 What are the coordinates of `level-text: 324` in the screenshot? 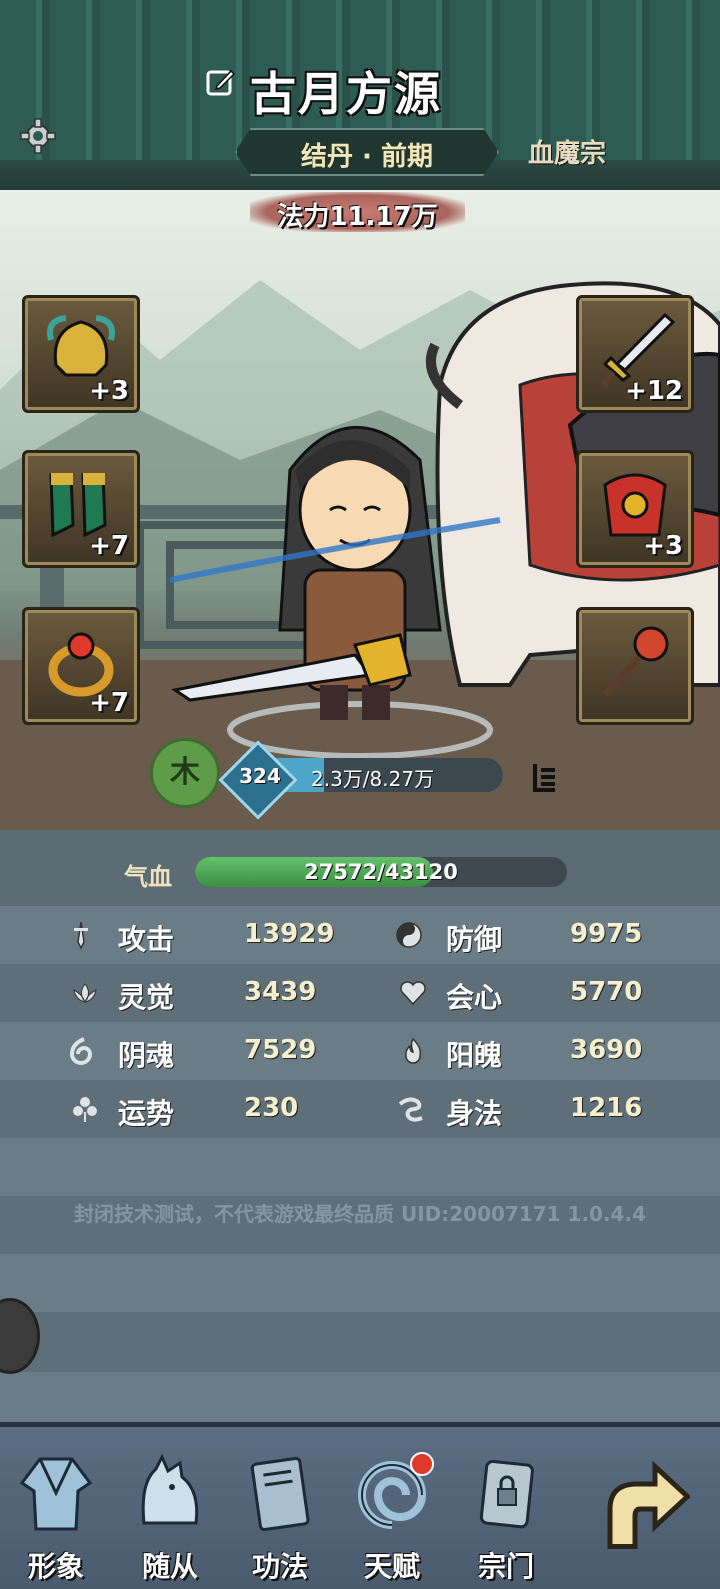 It's located at (260, 776).